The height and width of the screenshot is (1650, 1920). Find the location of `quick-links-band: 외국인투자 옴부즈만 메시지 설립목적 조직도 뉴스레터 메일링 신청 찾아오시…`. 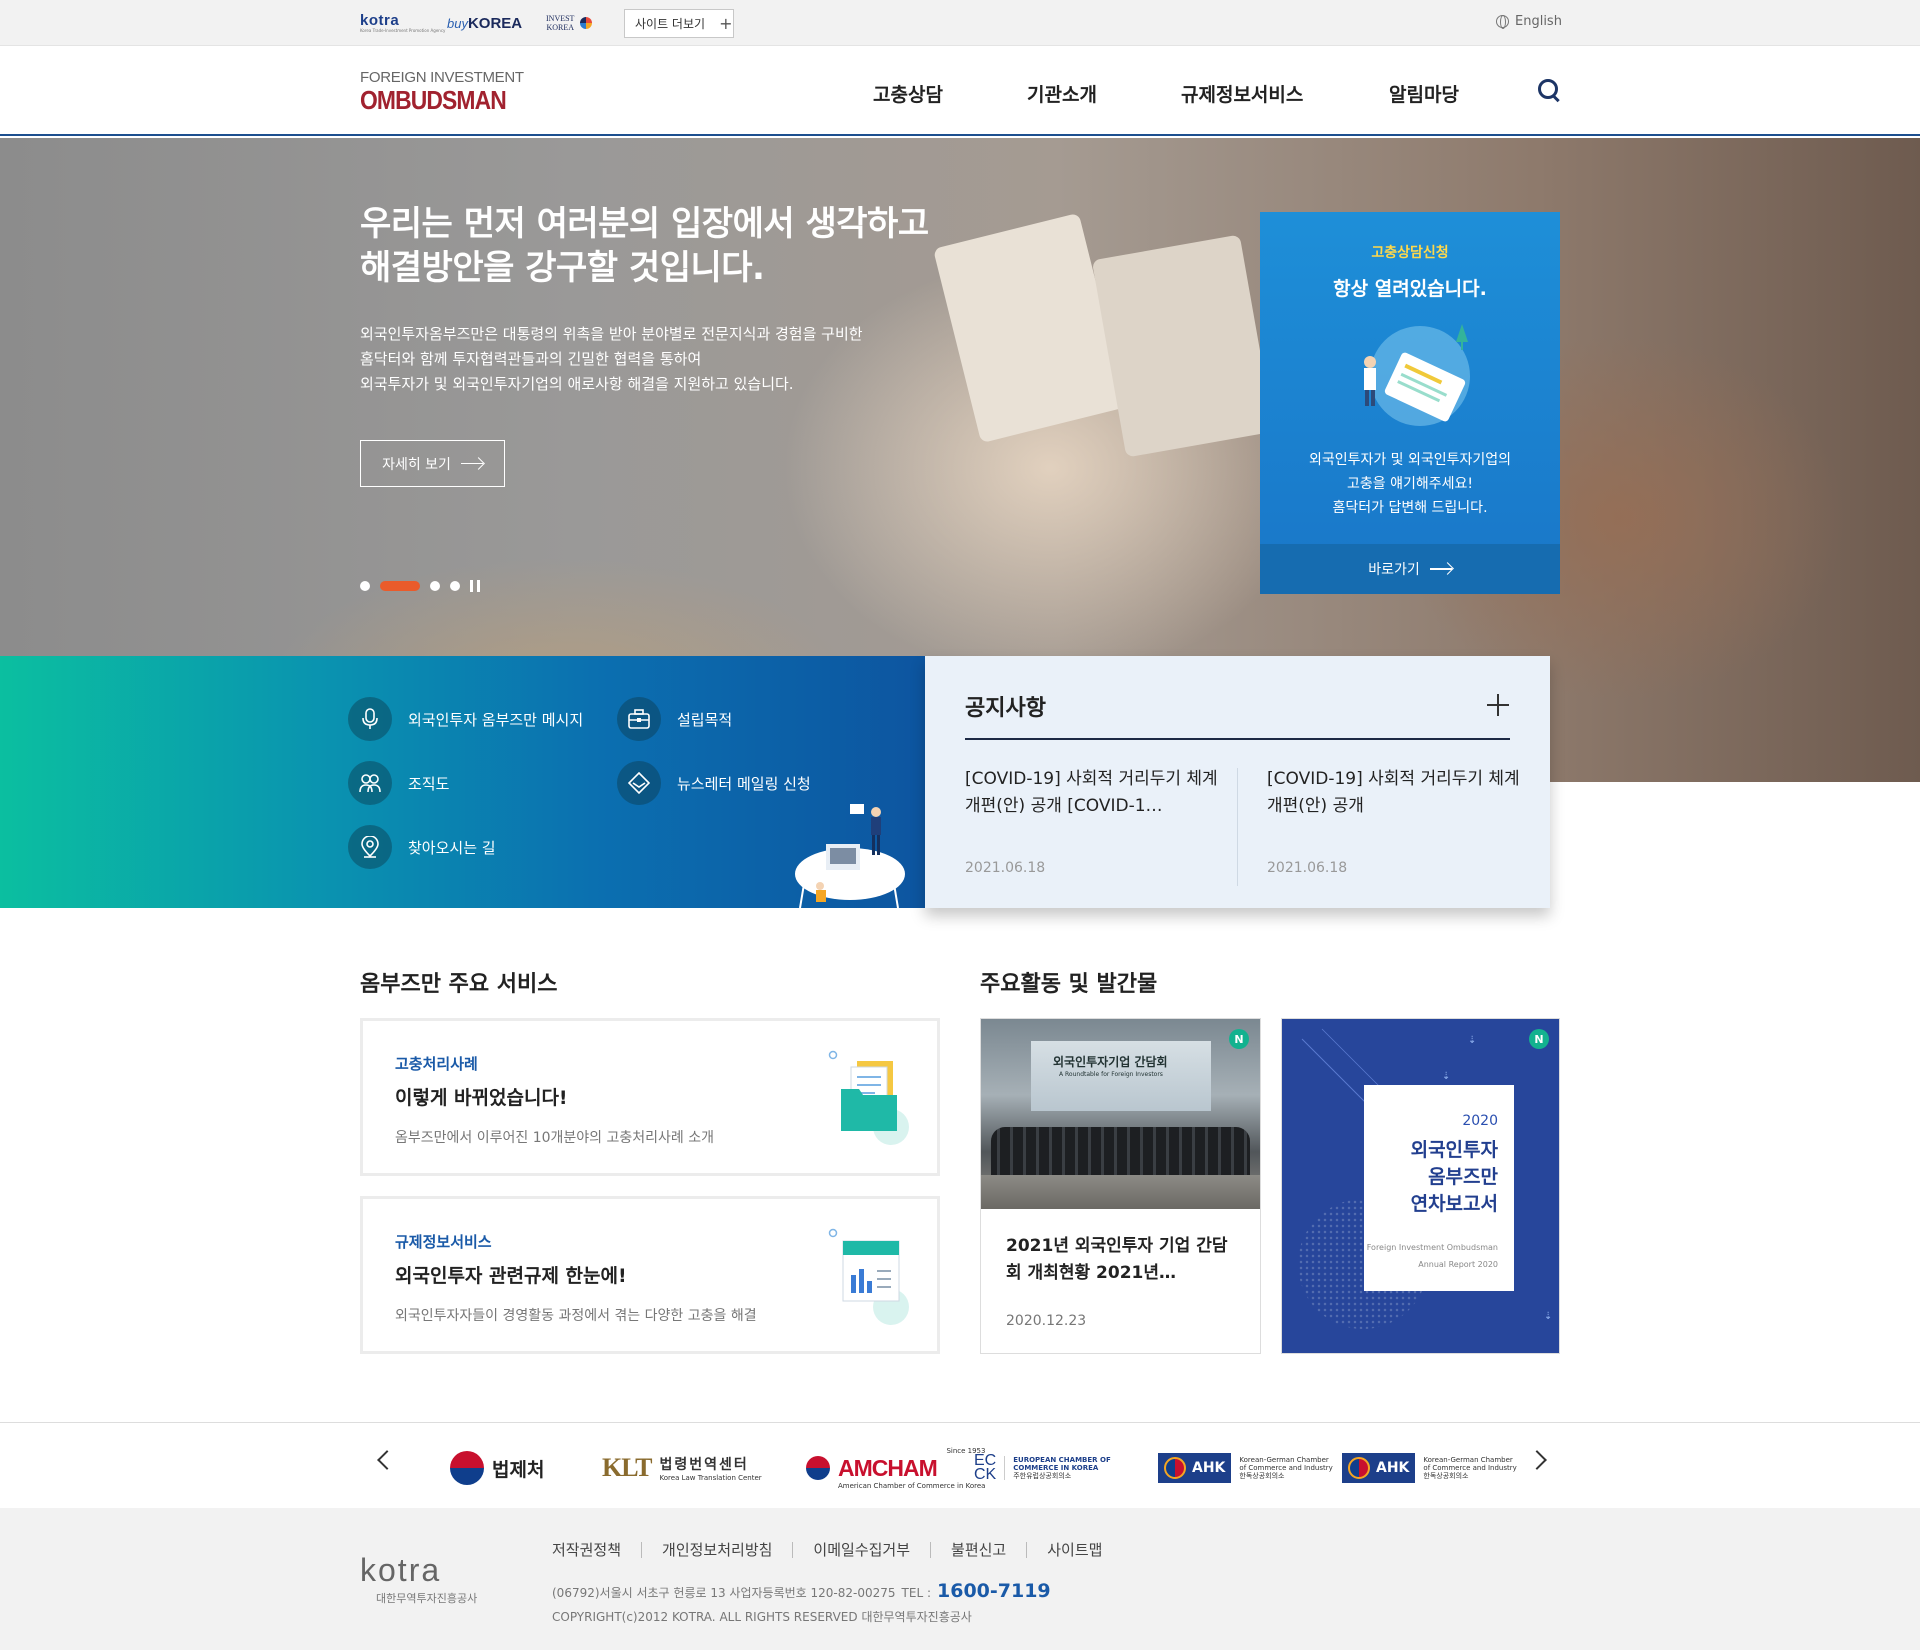

quick-links-band: 외국인투자 옴부즈만 메시지 설립목적 조직도 뉴스레터 메일링 신청 찾아오시… is located at coordinates (462, 782).